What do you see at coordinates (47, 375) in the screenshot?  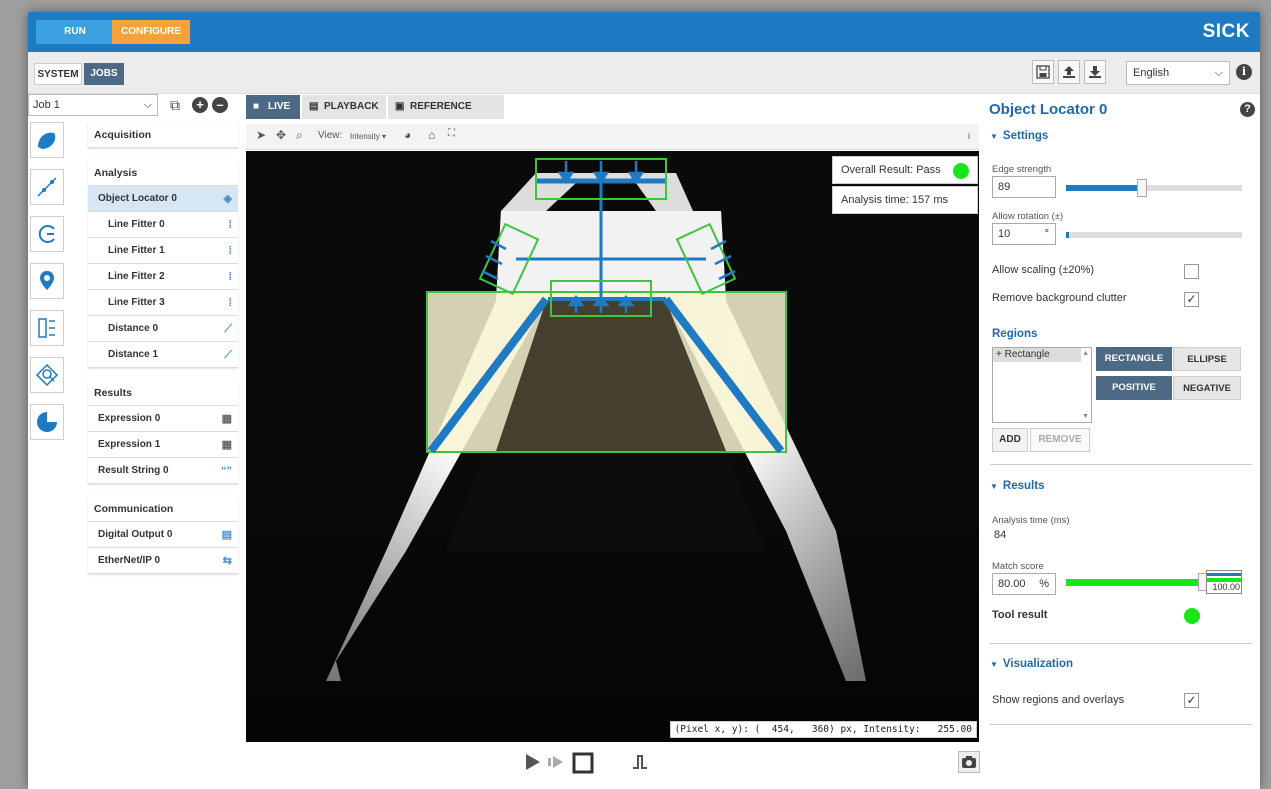 I see `inspect-tool-icon` at bounding box center [47, 375].